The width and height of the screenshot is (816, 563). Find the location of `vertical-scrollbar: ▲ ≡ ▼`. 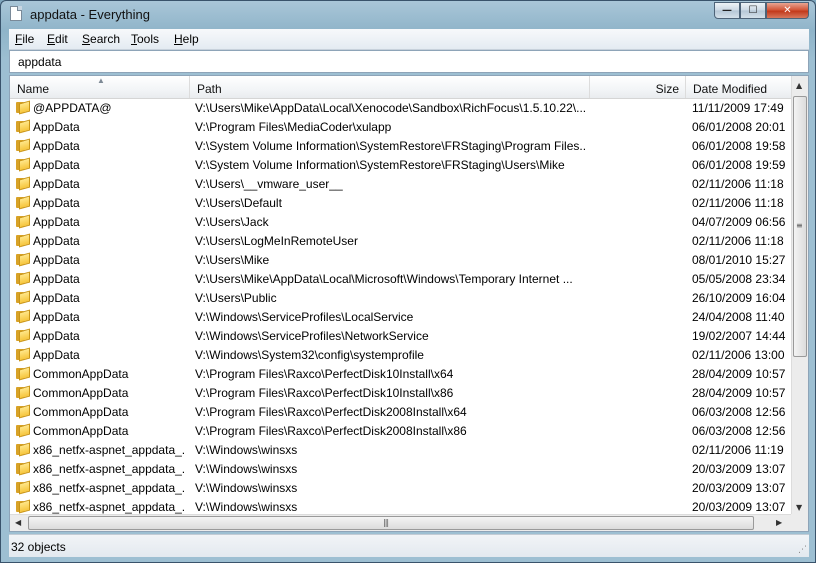

vertical-scrollbar: ▲ ≡ ▼ is located at coordinates (799, 295).